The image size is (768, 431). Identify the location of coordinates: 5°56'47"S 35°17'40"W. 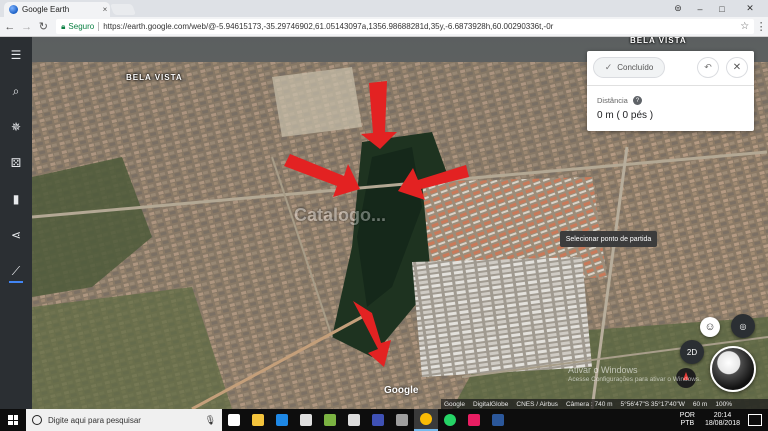
(652, 404).